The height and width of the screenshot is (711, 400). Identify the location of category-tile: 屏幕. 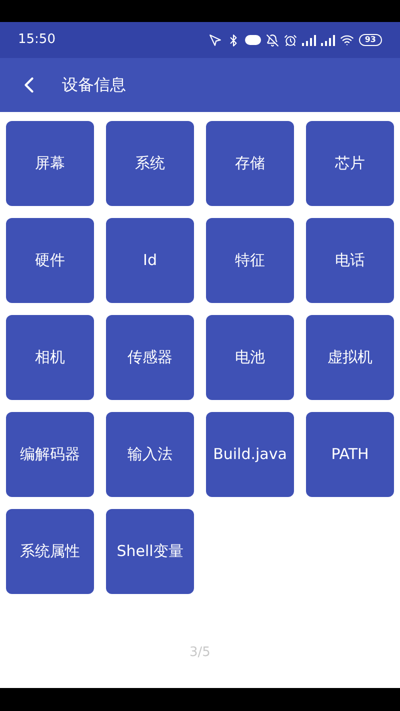
(50, 163).